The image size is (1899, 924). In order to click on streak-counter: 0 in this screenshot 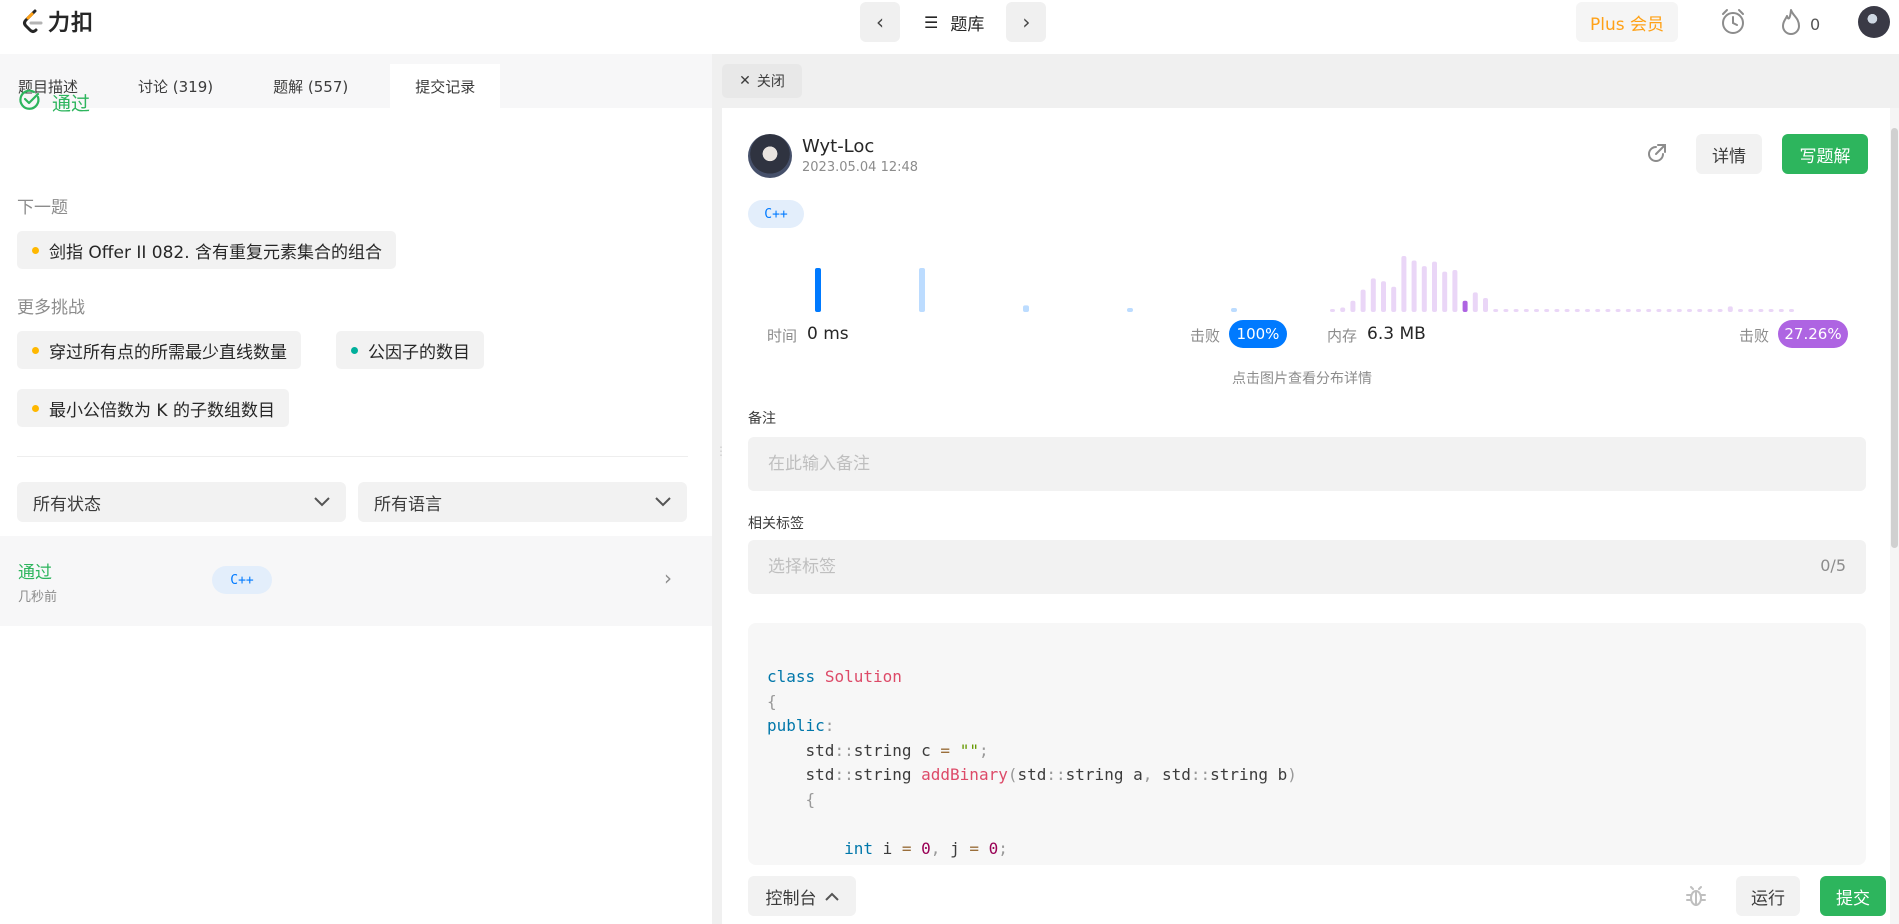, I will do `click(1800, 24)`.